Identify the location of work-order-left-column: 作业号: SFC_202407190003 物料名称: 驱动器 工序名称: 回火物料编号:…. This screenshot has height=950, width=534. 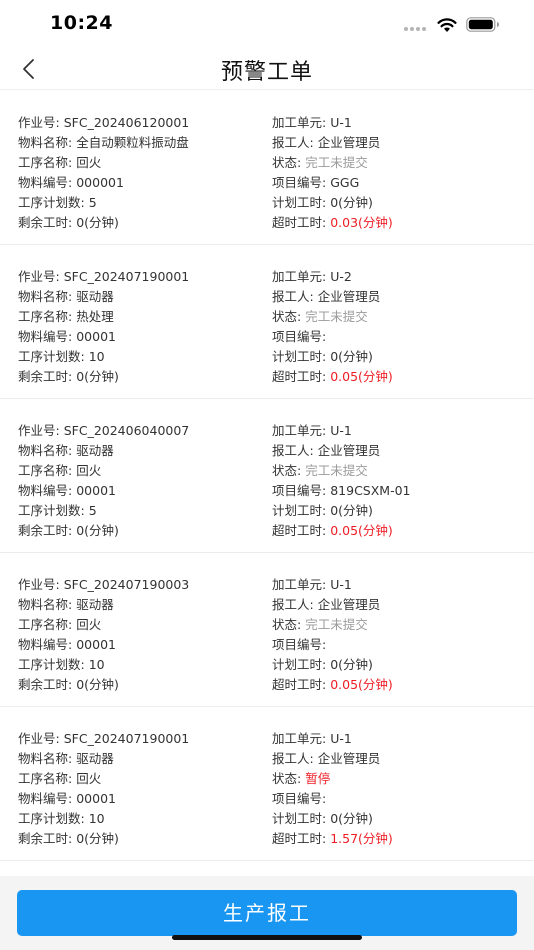
(103, 635).